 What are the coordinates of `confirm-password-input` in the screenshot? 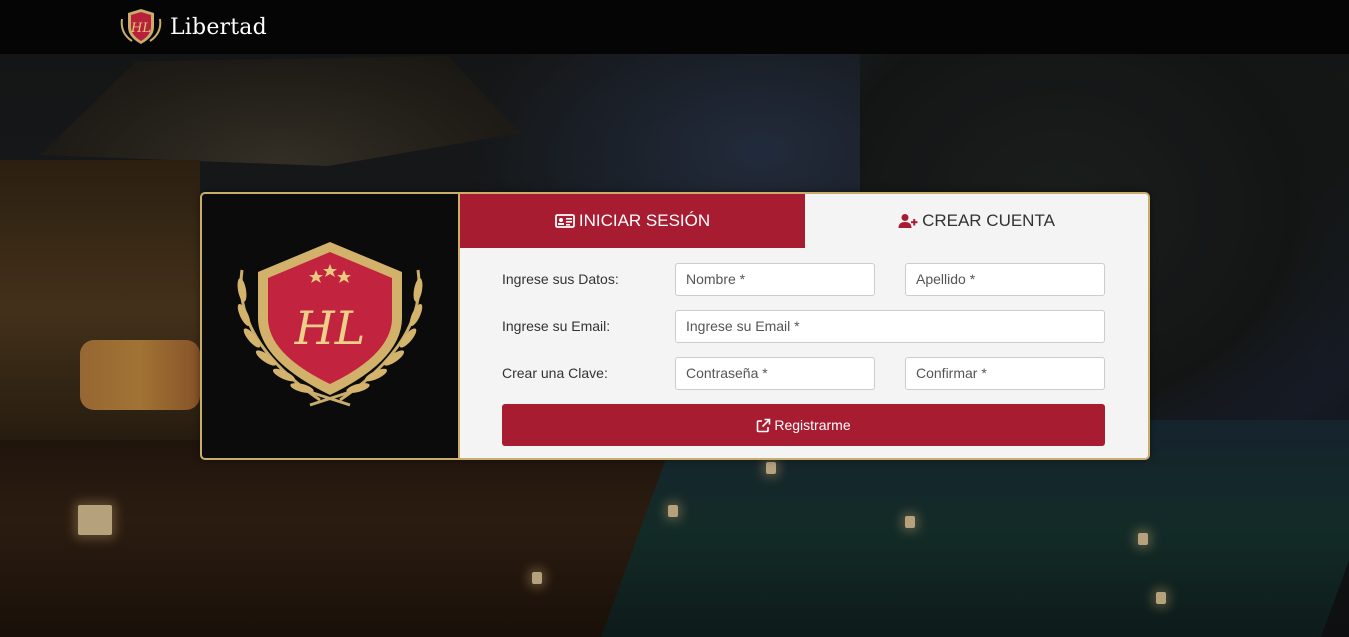 It's located at (1005, 373).